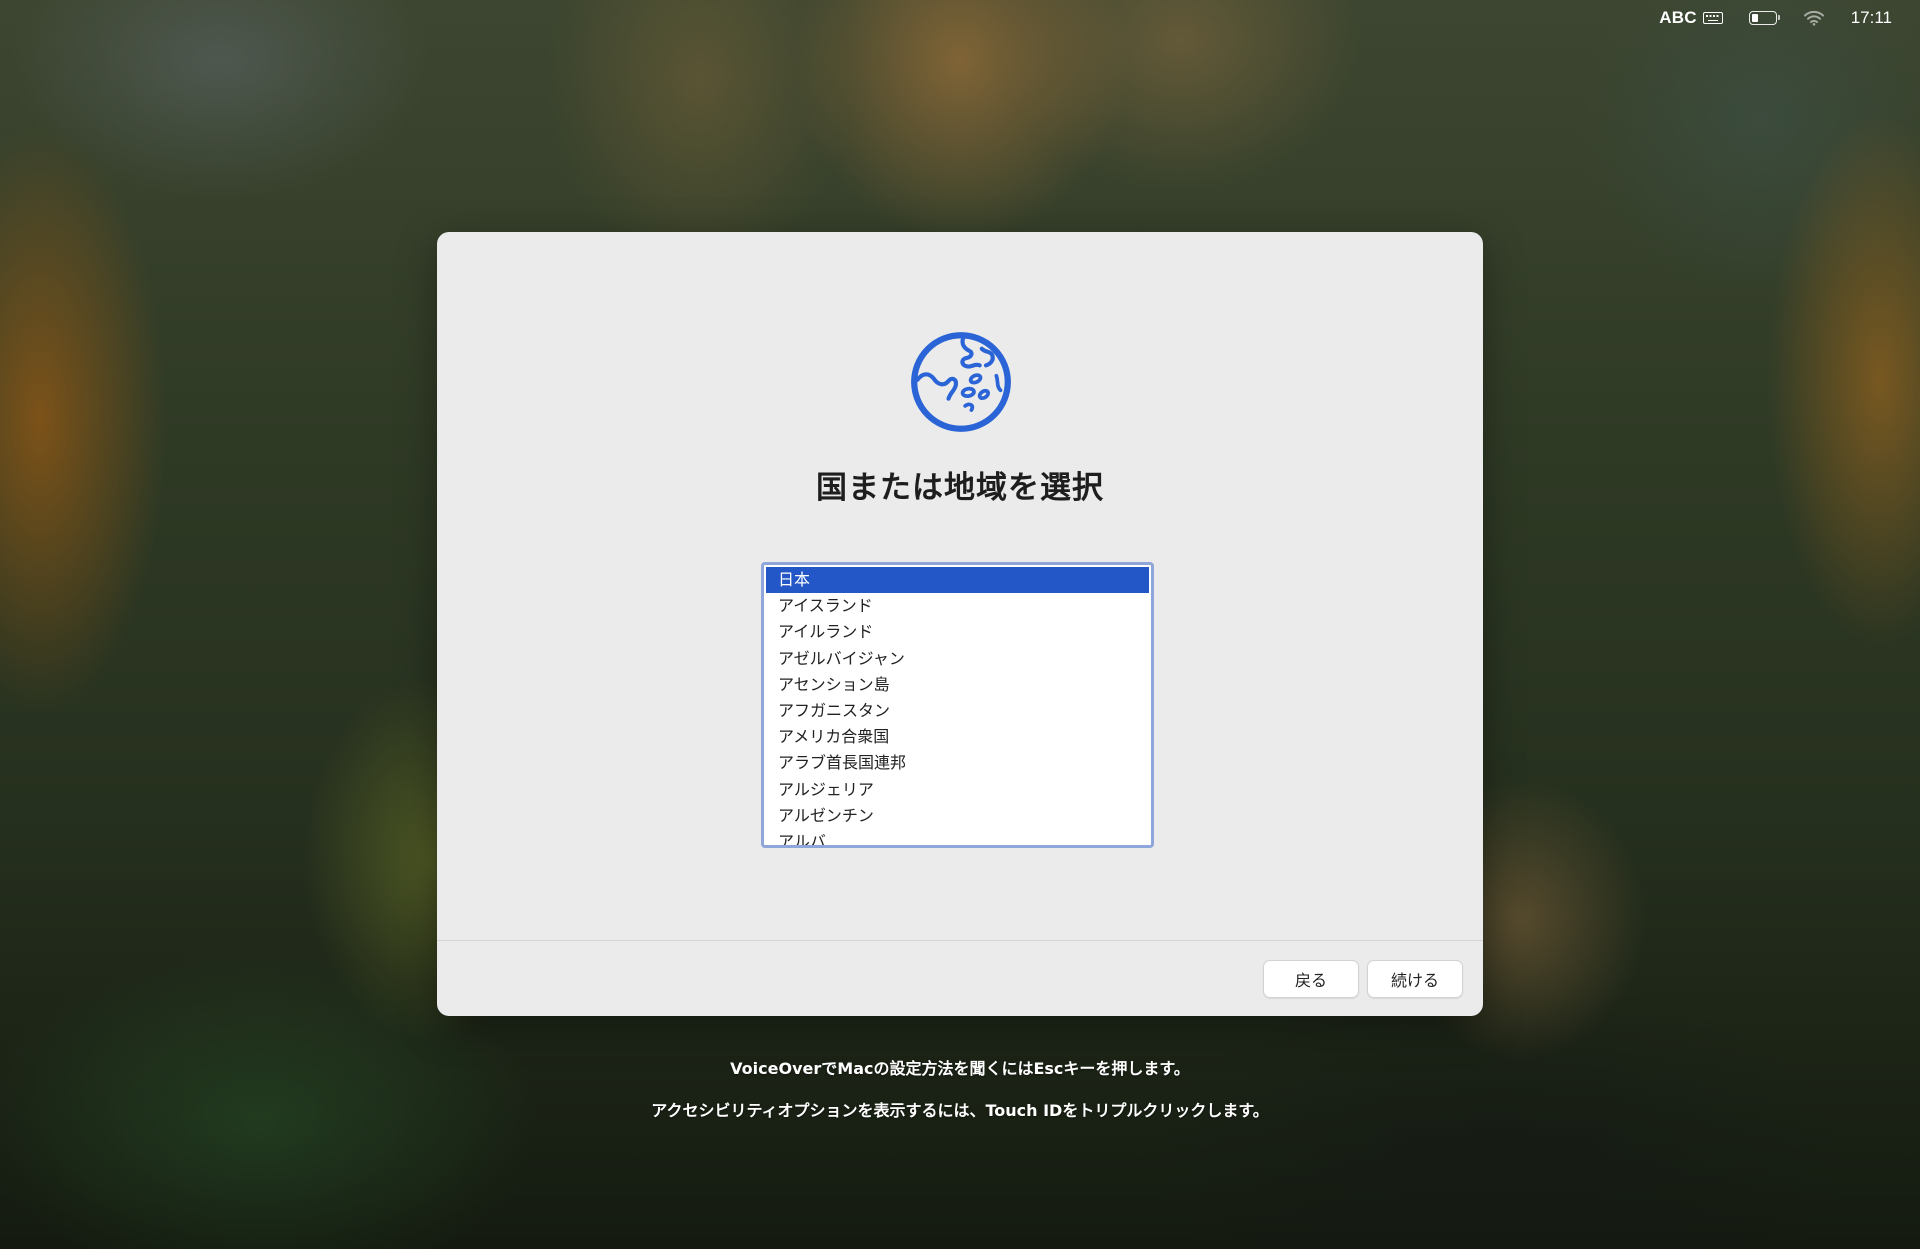 The width and height of the screenshot is (1920, 1249). What do you see at coordinates (1712, 18) in the screenshot?
I see `keyboard-icon` at bounding box center [1712, 18].